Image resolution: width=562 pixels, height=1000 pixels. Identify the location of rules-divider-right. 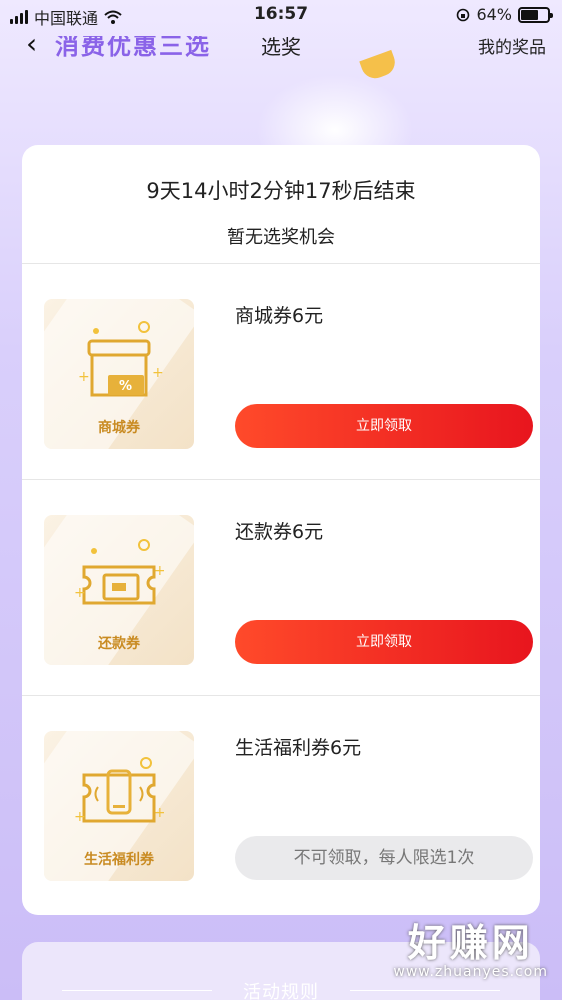
(425, 990).